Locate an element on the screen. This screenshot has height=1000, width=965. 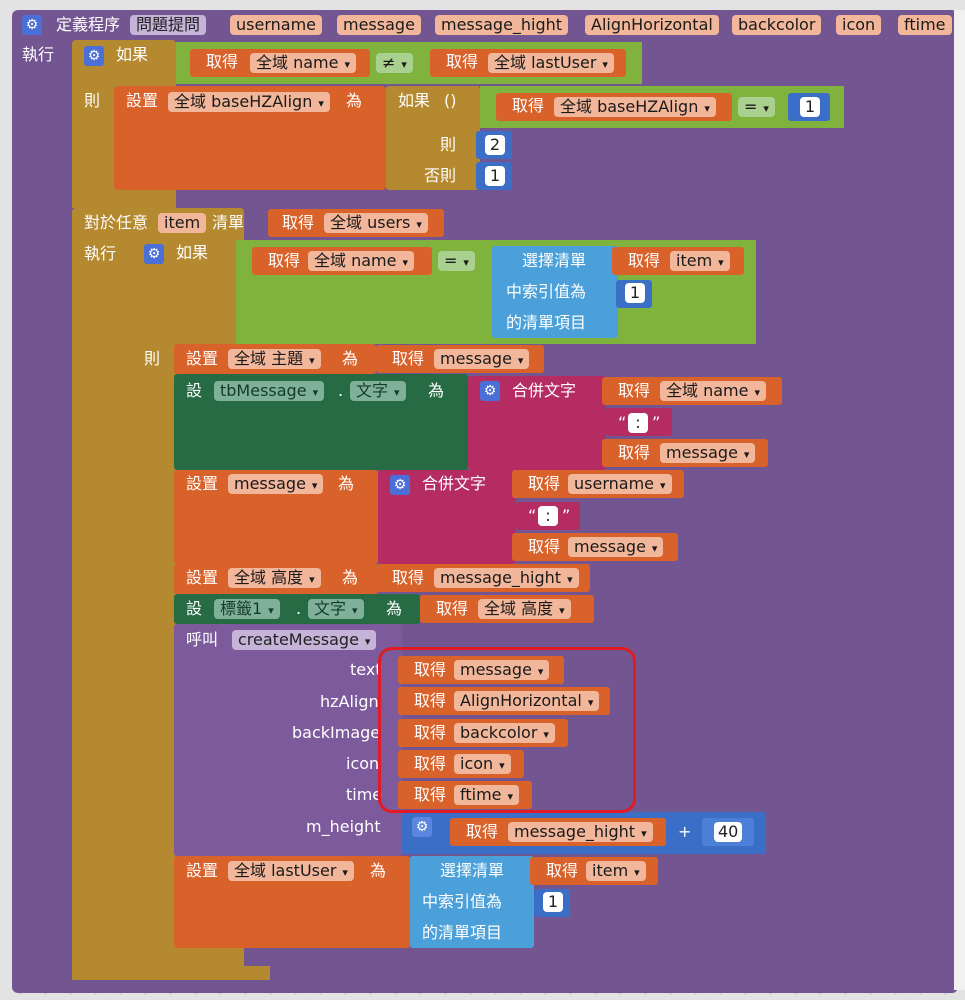
var-dropdown: 全域 users is located at coordinates (376, 223).